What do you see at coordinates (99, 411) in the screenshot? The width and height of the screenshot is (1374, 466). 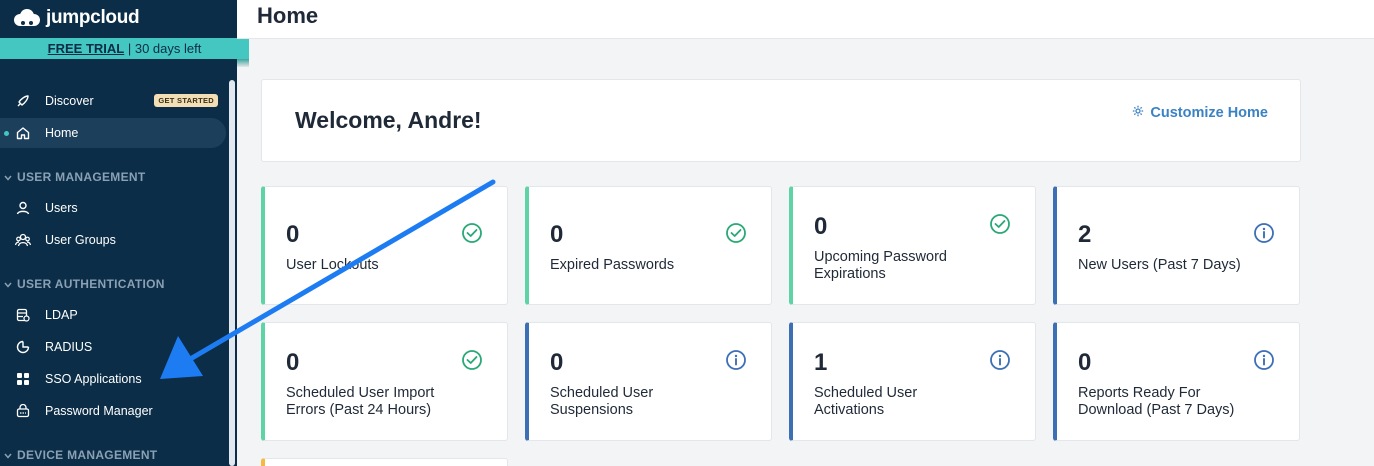 I see `sidebar-item-label: Password Manager` at bounding box center [99, 411].